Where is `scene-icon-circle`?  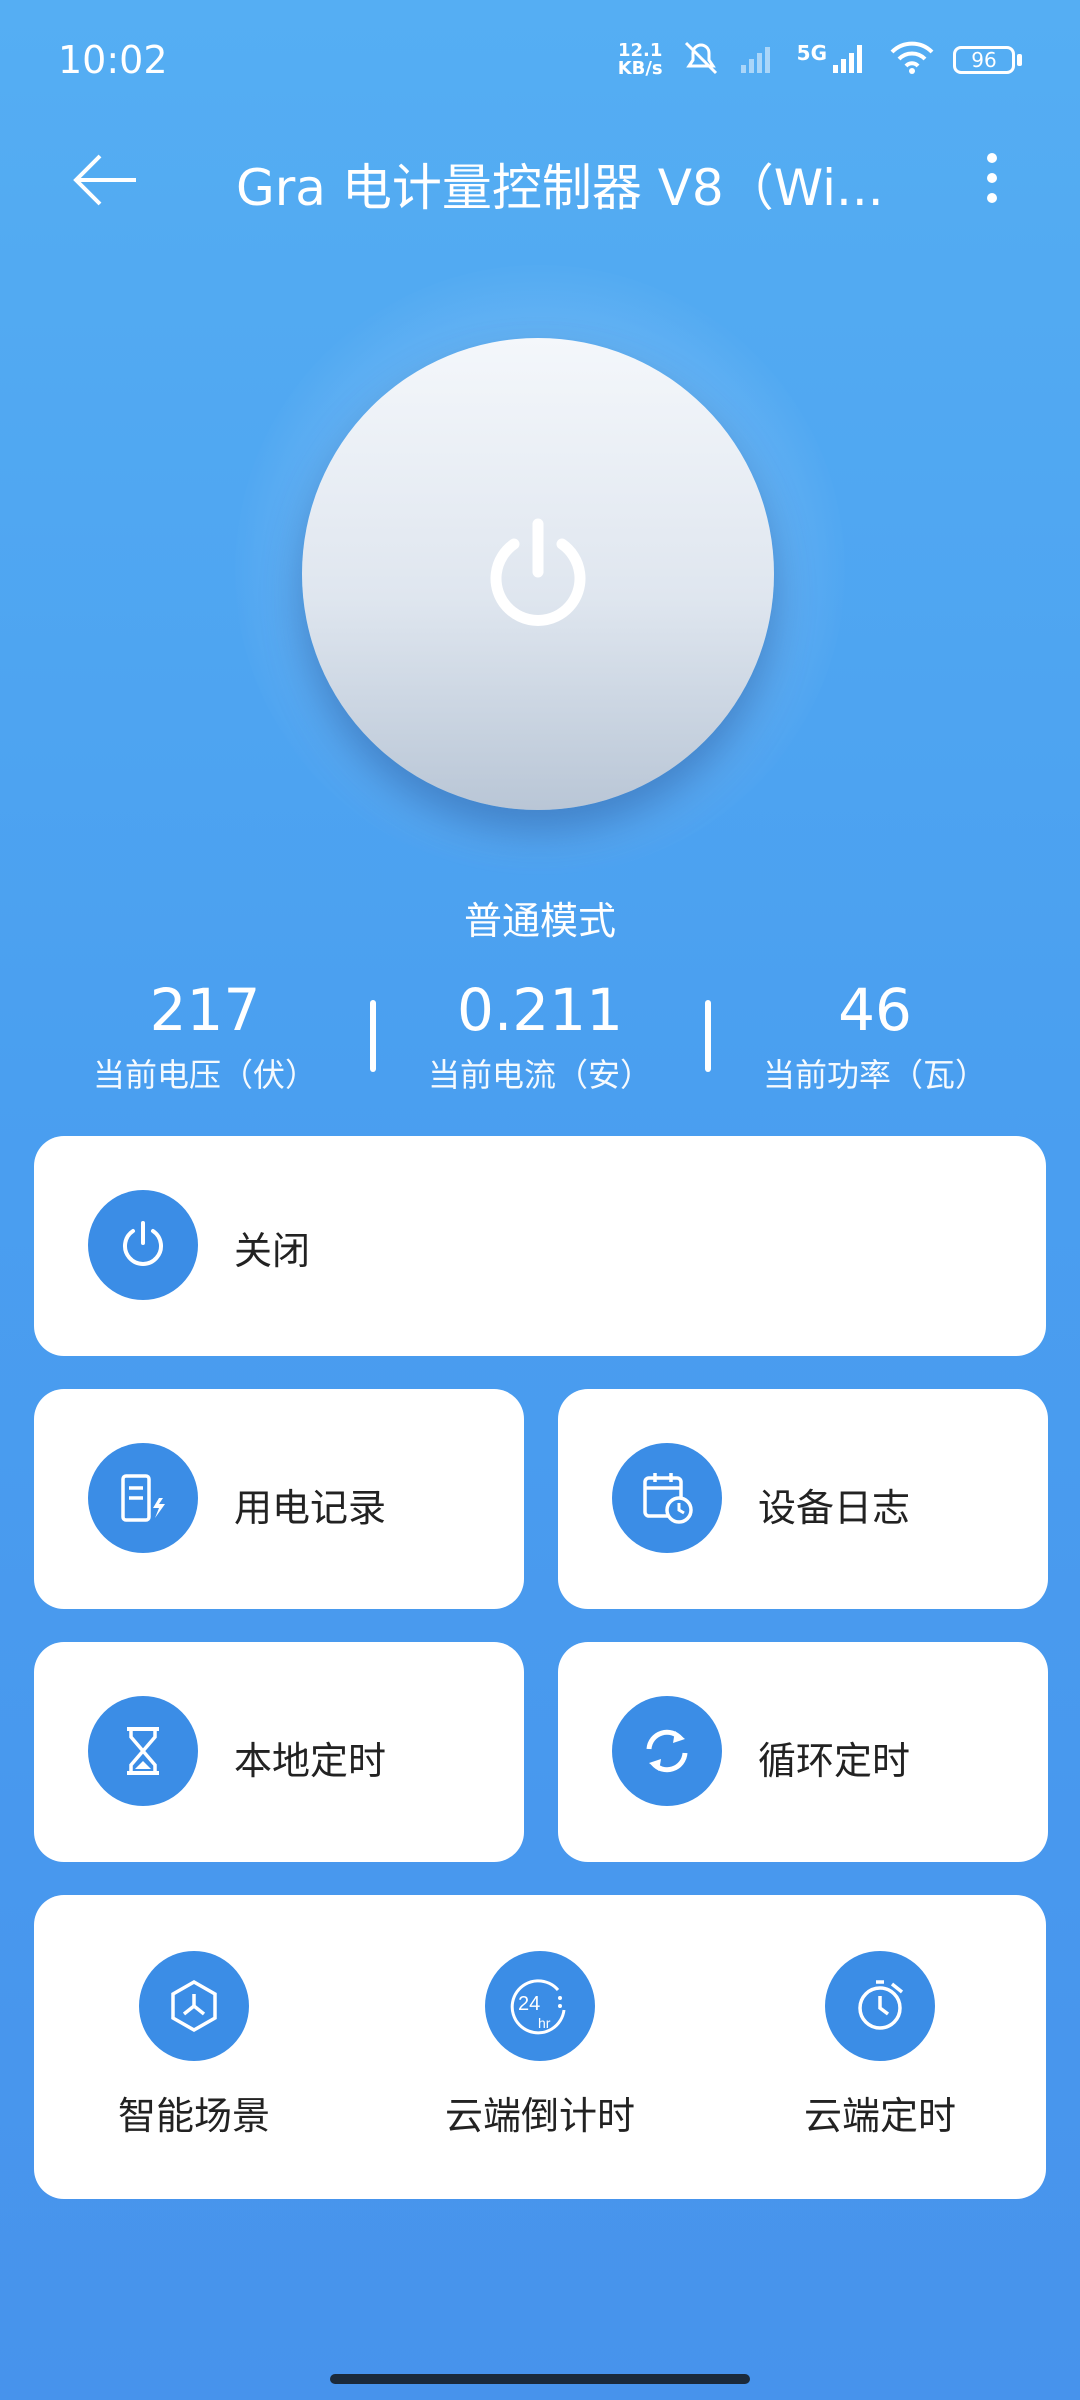
scene-icon-circle is located at coordinates (194, 2006).